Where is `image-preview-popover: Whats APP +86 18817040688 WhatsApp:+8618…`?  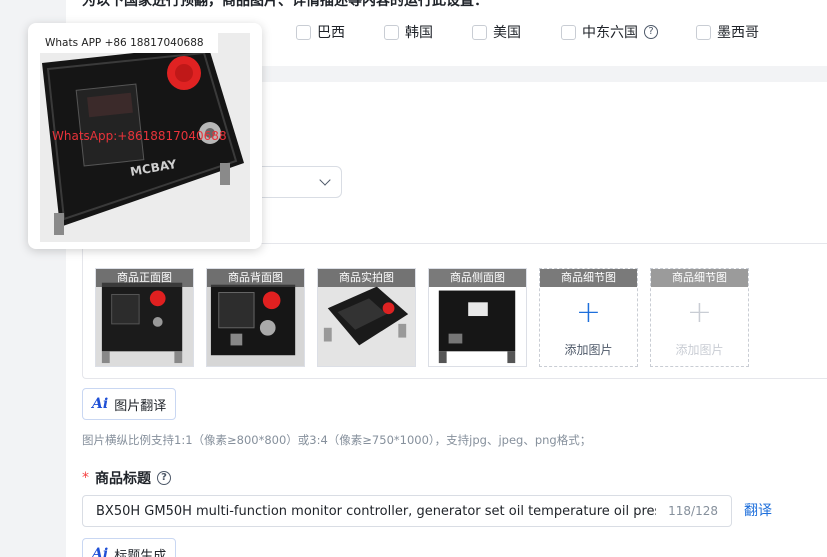
image-preview-popover: Whats APP +86 18817040688 WhatsApp:+8618… is located at coordinates (145, 136).